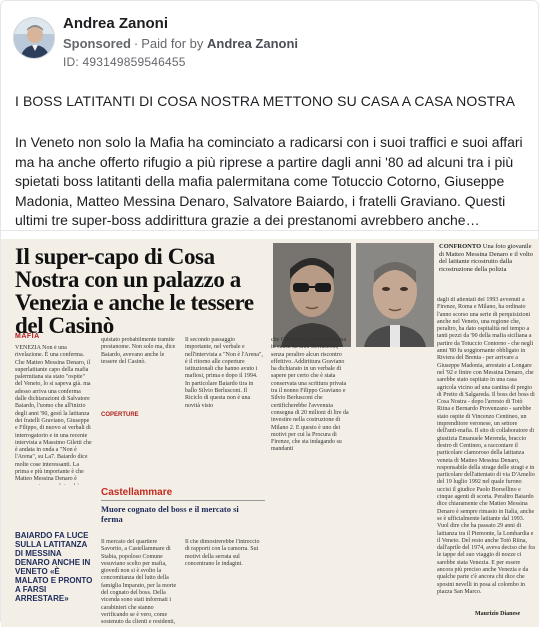 Image resolution: width=539 pixels, height=627 pixels. Describe the element at coordinates (97, 43) in the screenshot. I see `sponsored-label: Sponsored` at that location.